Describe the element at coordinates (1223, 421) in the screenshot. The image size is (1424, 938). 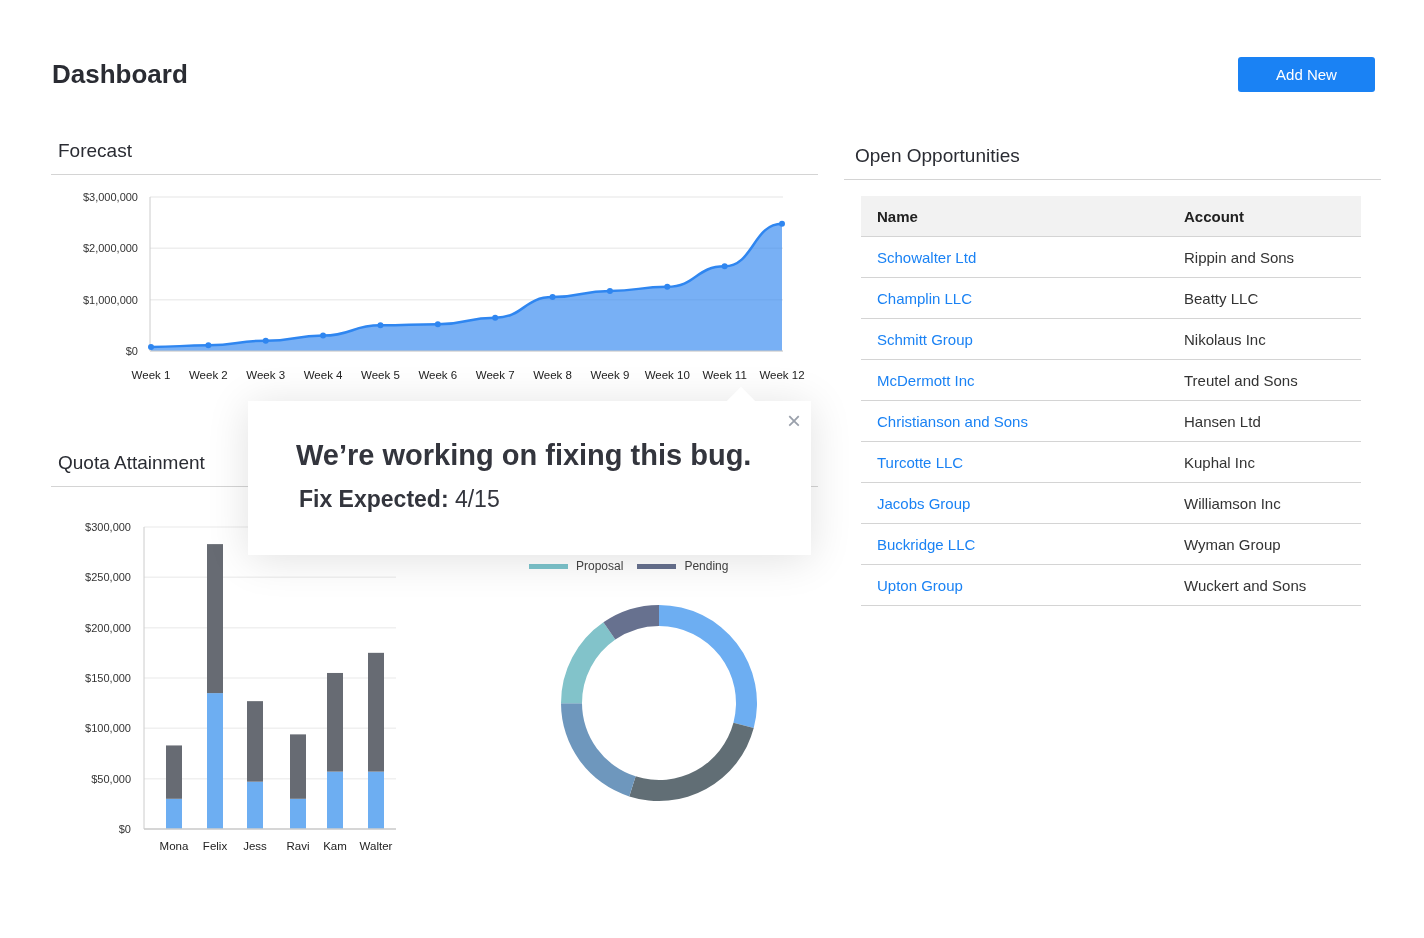
I see `table-cell-text: Hansen Ltd` at that location.